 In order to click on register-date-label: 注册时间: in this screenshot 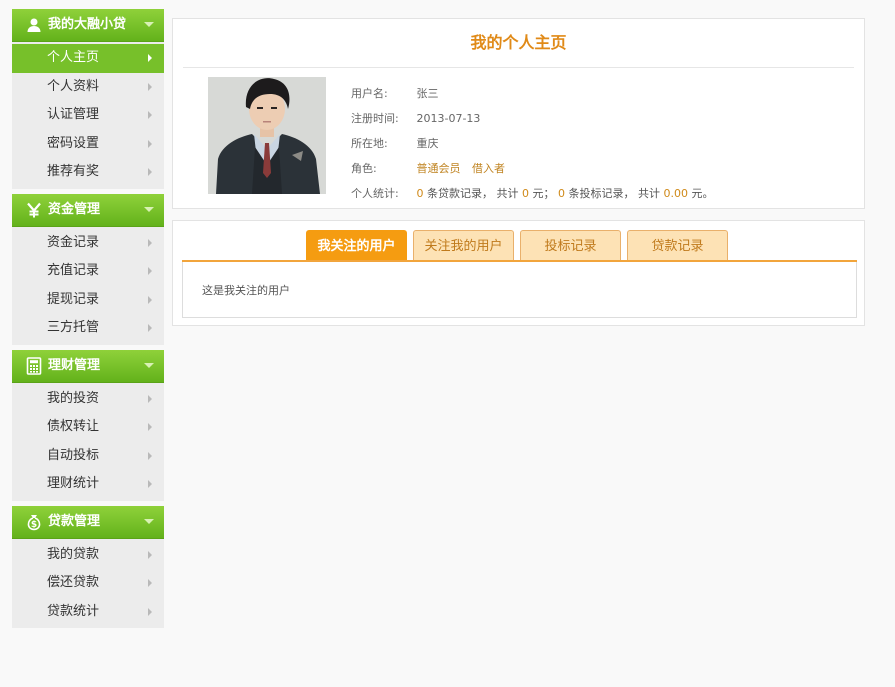, I will do `click(375, 118)`.